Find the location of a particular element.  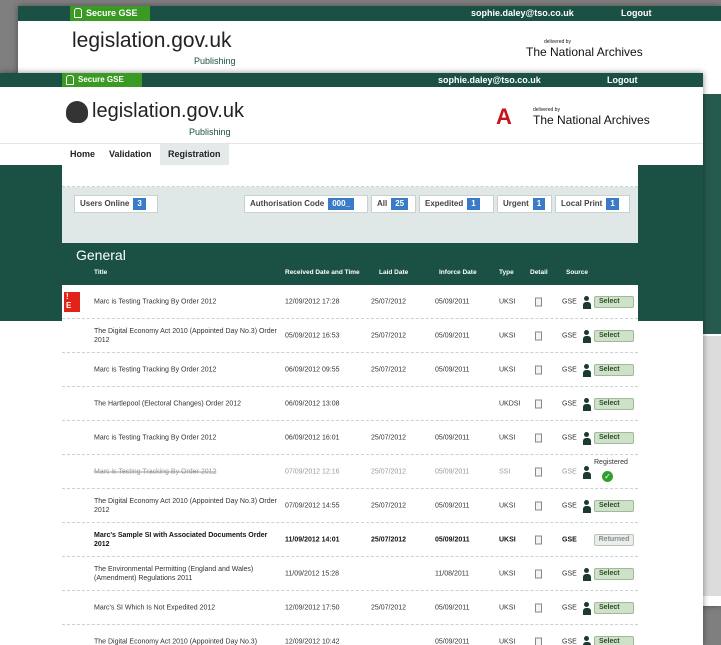

row-received: 11/09/2012 15:28 is located at coordinates (312, 573).